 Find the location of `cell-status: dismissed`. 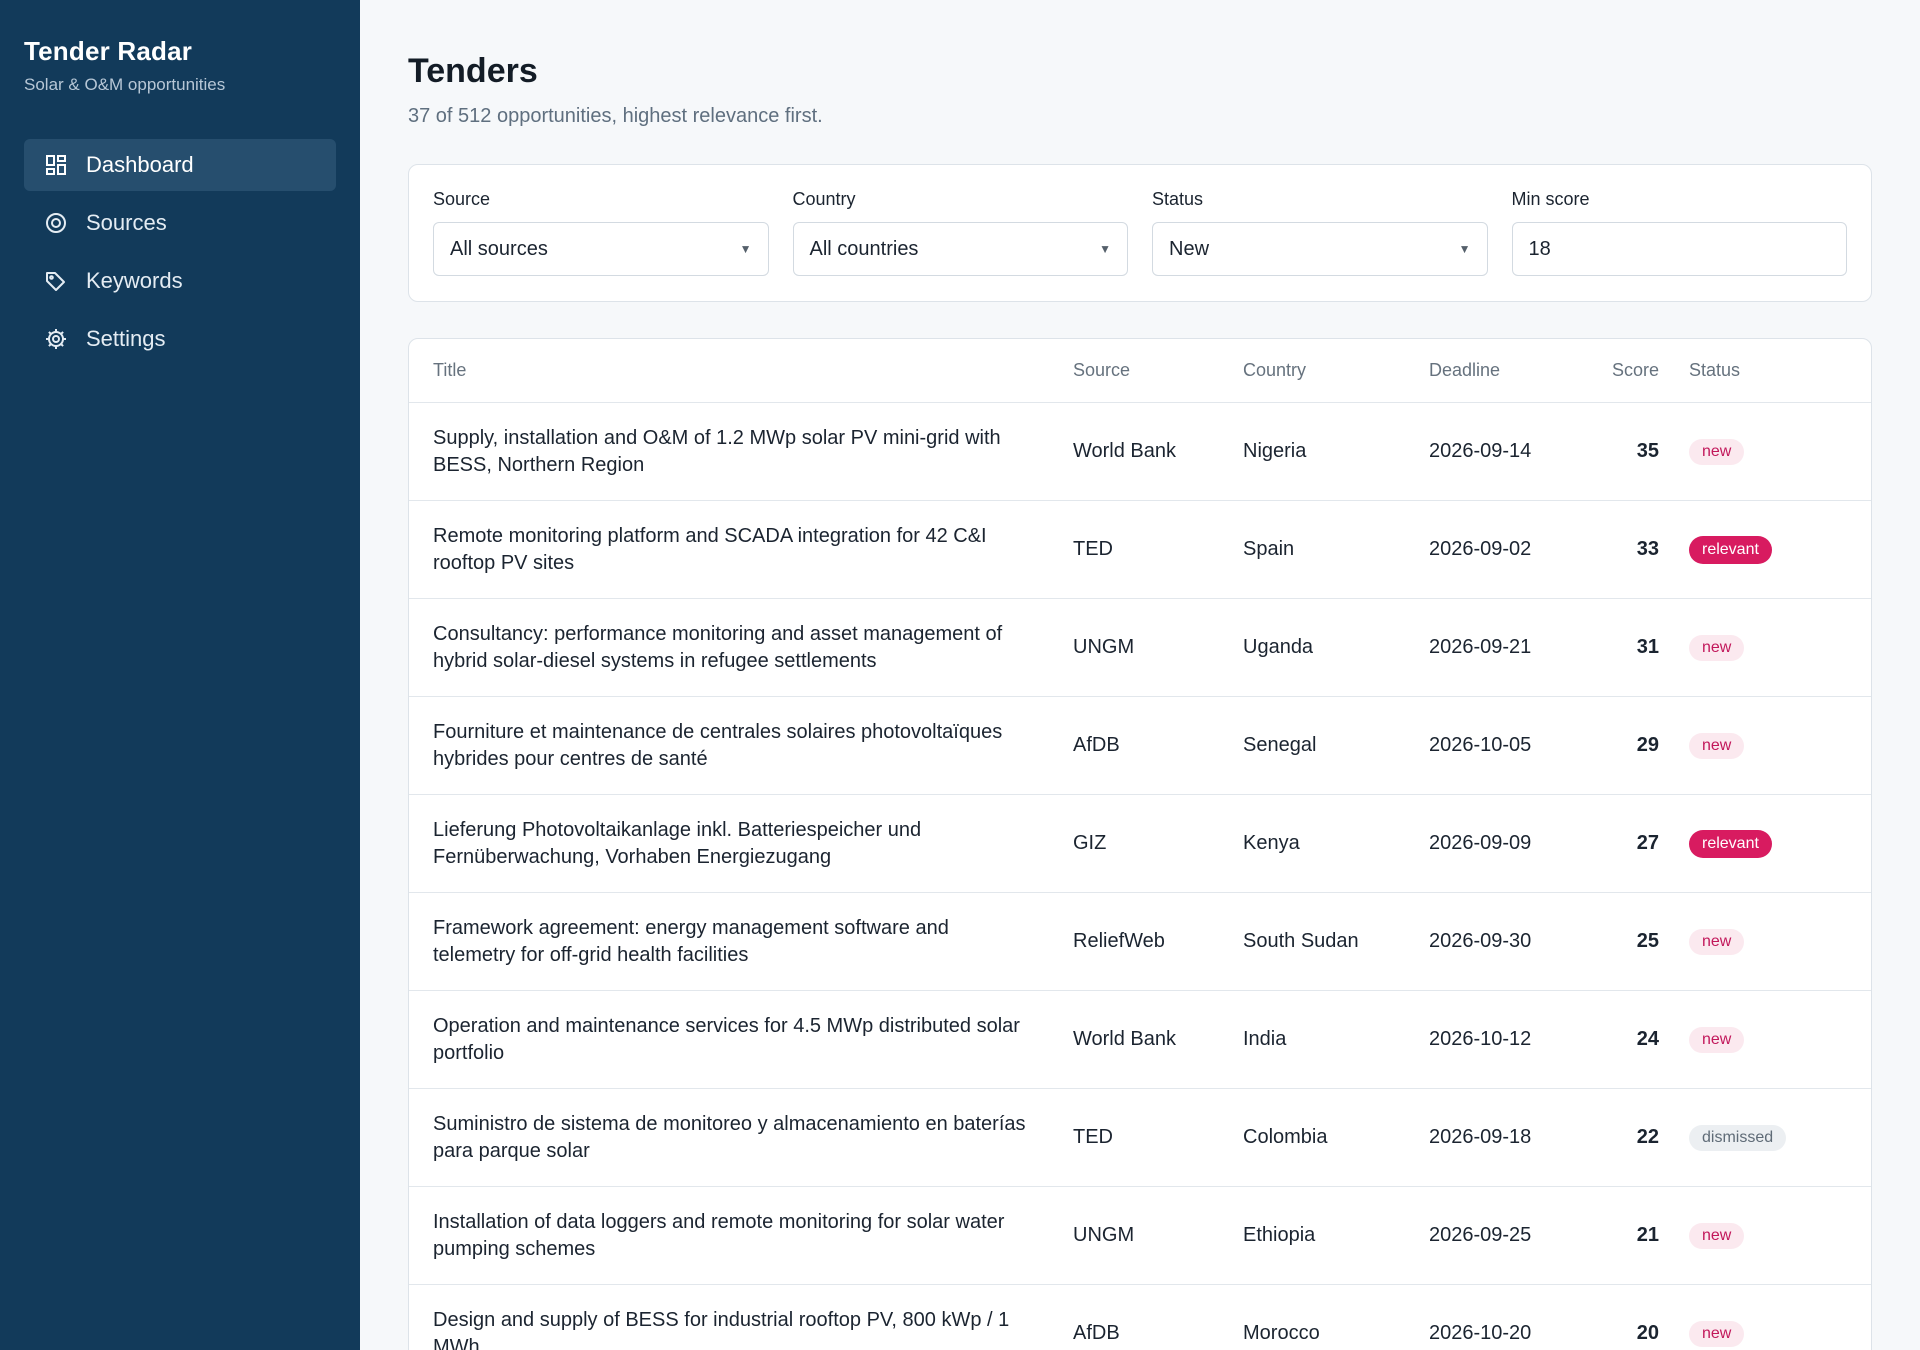

cell-status: dismissed is located at coordinates (1739, 1137).